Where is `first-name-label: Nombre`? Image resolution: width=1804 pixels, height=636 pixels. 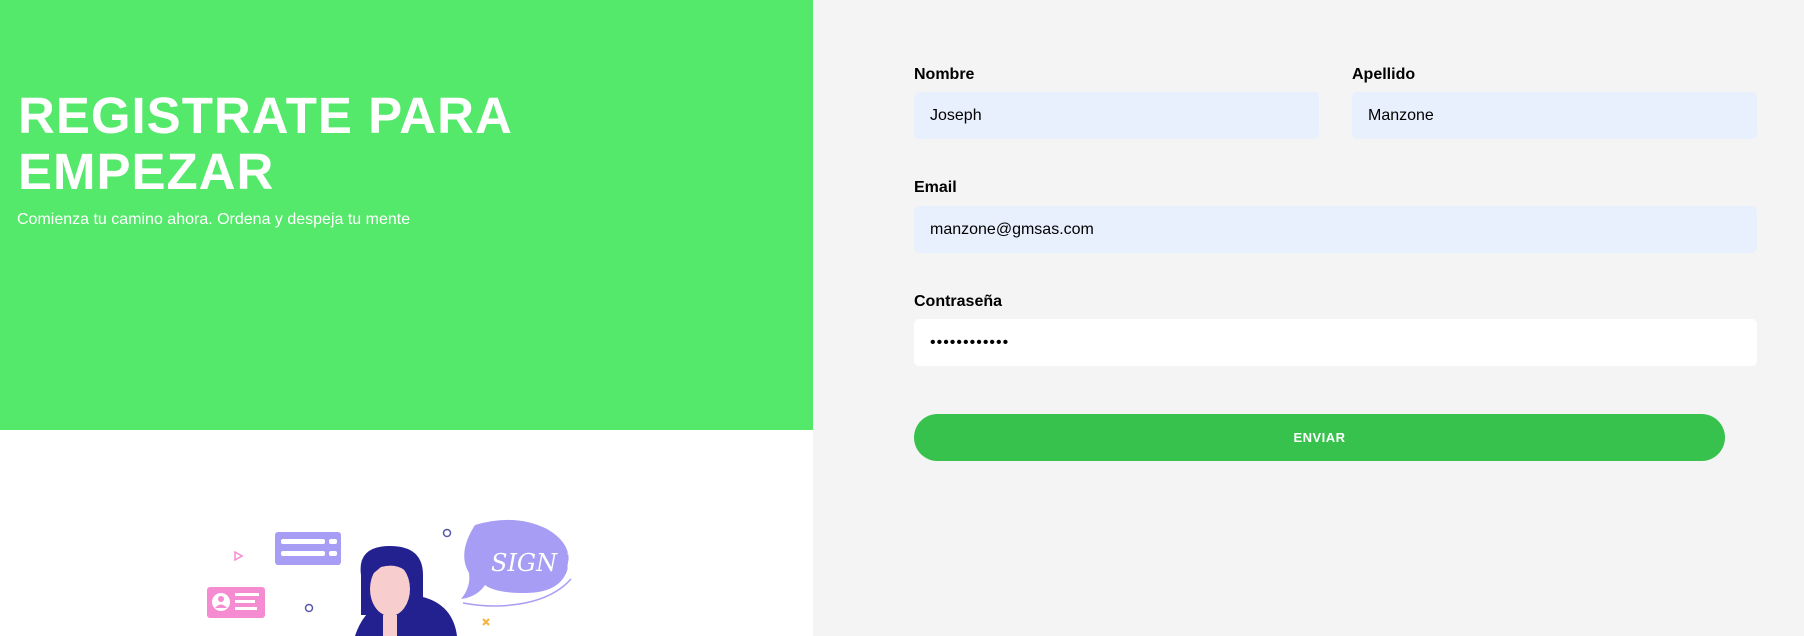 first-name-label: Nombre is located at coordinates (944, 74).